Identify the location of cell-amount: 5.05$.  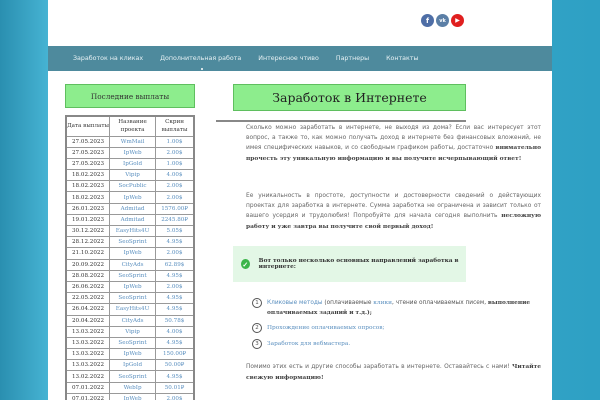
(175, 231).